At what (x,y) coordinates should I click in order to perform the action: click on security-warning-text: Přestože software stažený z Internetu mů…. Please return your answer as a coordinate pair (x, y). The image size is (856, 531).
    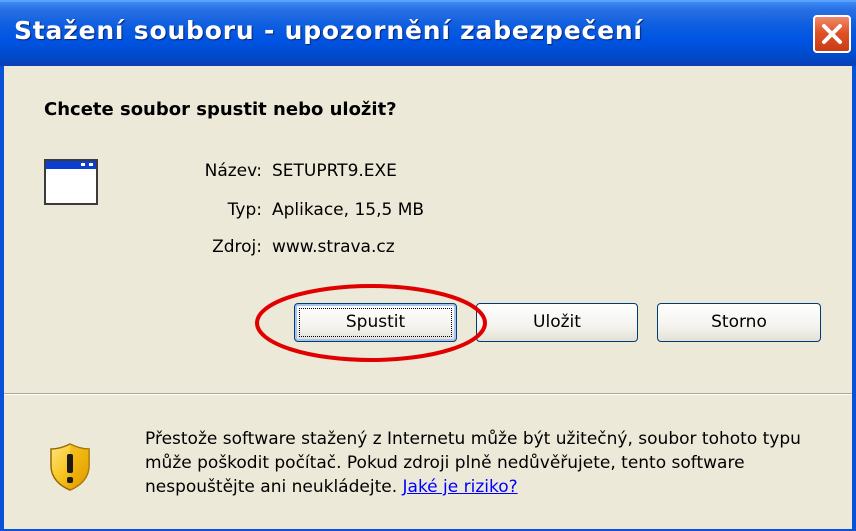
    Looking at the image, I should click on (490, 463).